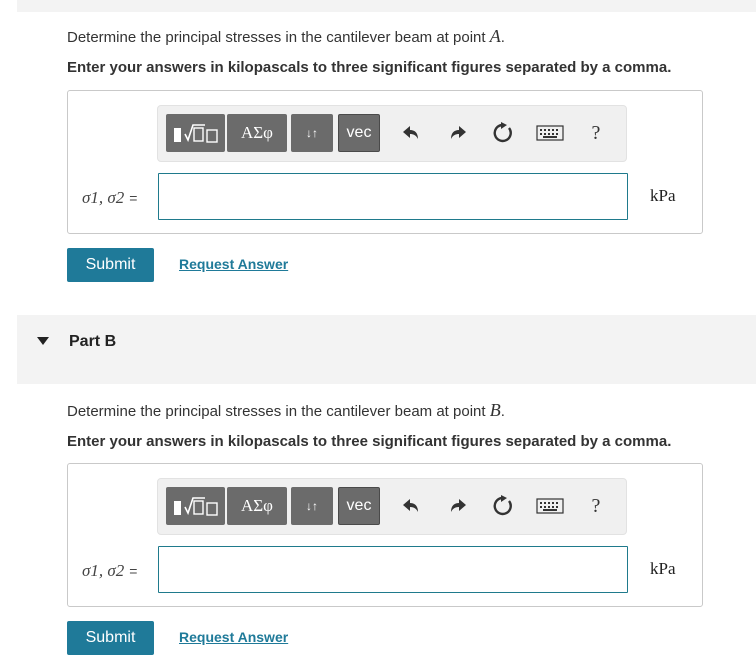 The width and height of the screenshot is (756, 662). What do you see at coordinates (663, 195) in the screenshot?
I see `unit-label-a: kPa` at bounding box center [663, 195].